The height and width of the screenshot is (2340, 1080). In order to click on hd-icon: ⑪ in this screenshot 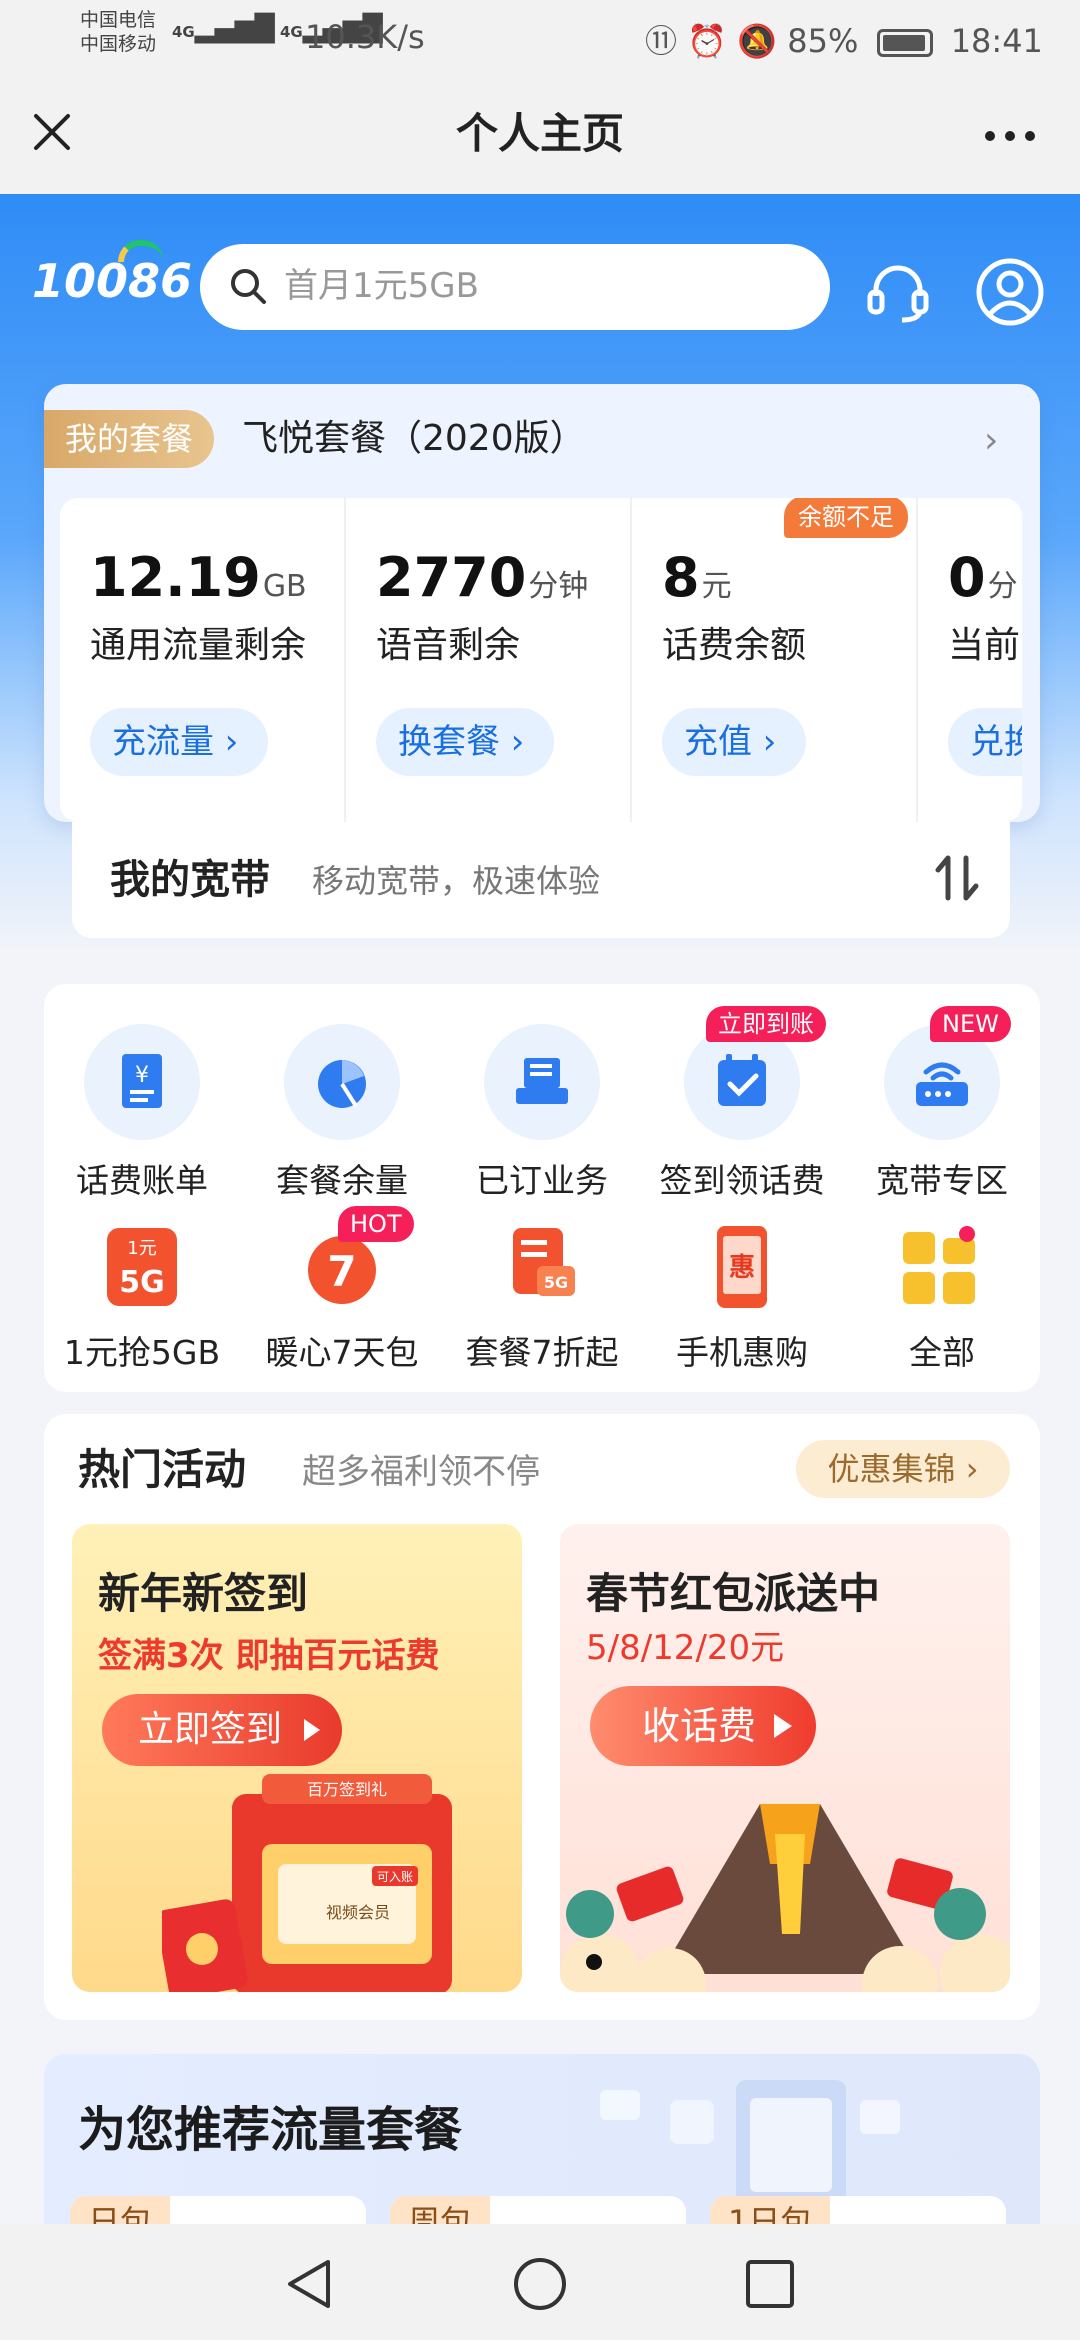, I will do `click(661, 41)`.